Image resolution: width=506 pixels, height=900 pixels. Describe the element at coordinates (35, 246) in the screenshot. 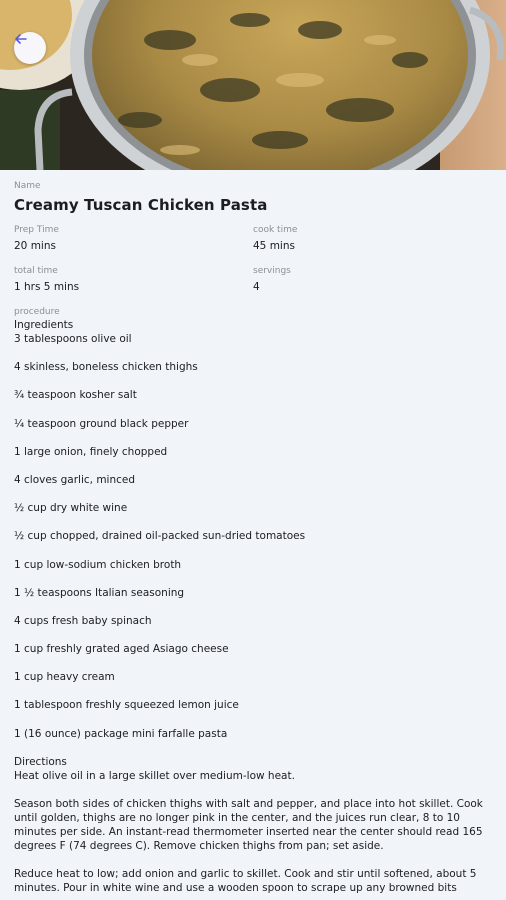

I see `prep-time-value: 20 mins` at that location.